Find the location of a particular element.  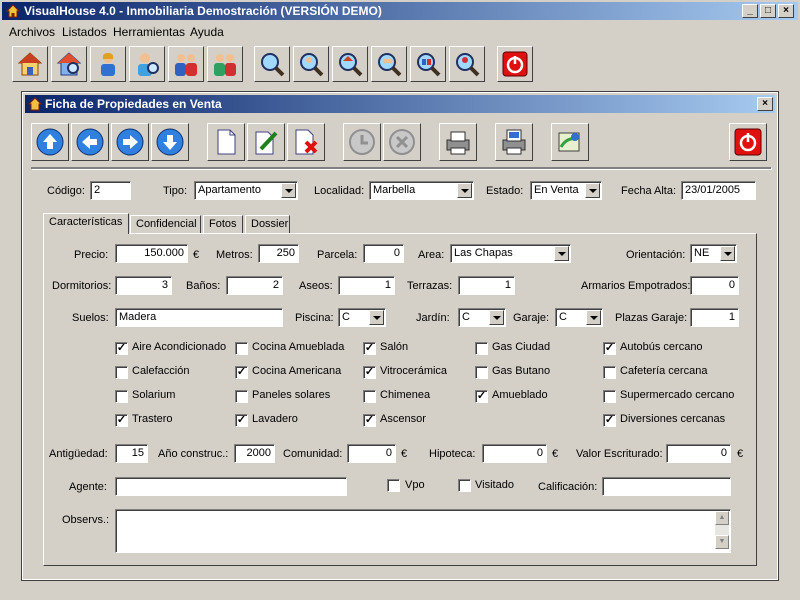

localidad-select: Marbella is located at coordinates (421, 190).